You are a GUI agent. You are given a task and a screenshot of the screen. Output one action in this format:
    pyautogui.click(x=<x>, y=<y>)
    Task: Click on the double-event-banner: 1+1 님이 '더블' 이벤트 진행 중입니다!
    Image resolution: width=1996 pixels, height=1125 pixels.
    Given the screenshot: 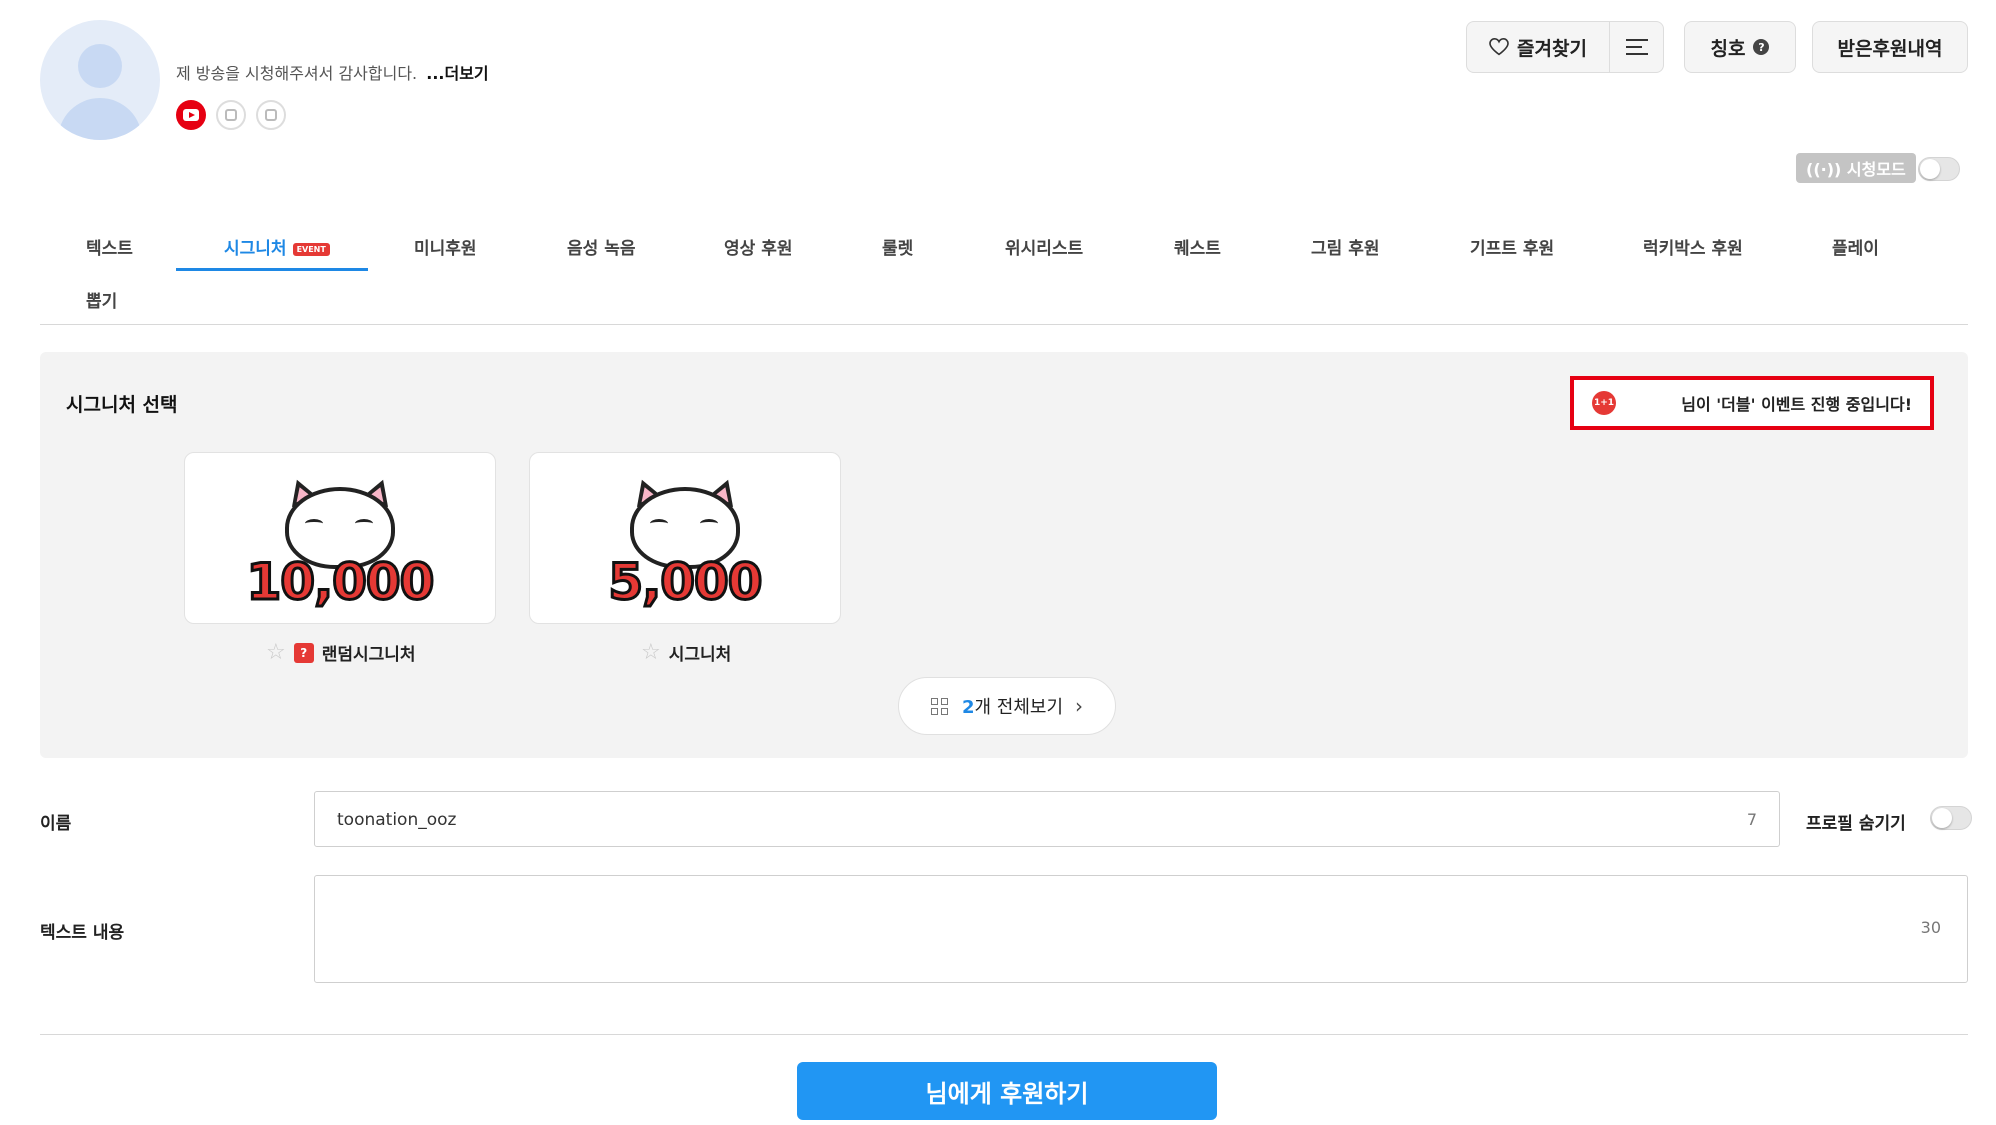 What is the action you would take?
    pyautogui.click(x=1752, y=403)
    